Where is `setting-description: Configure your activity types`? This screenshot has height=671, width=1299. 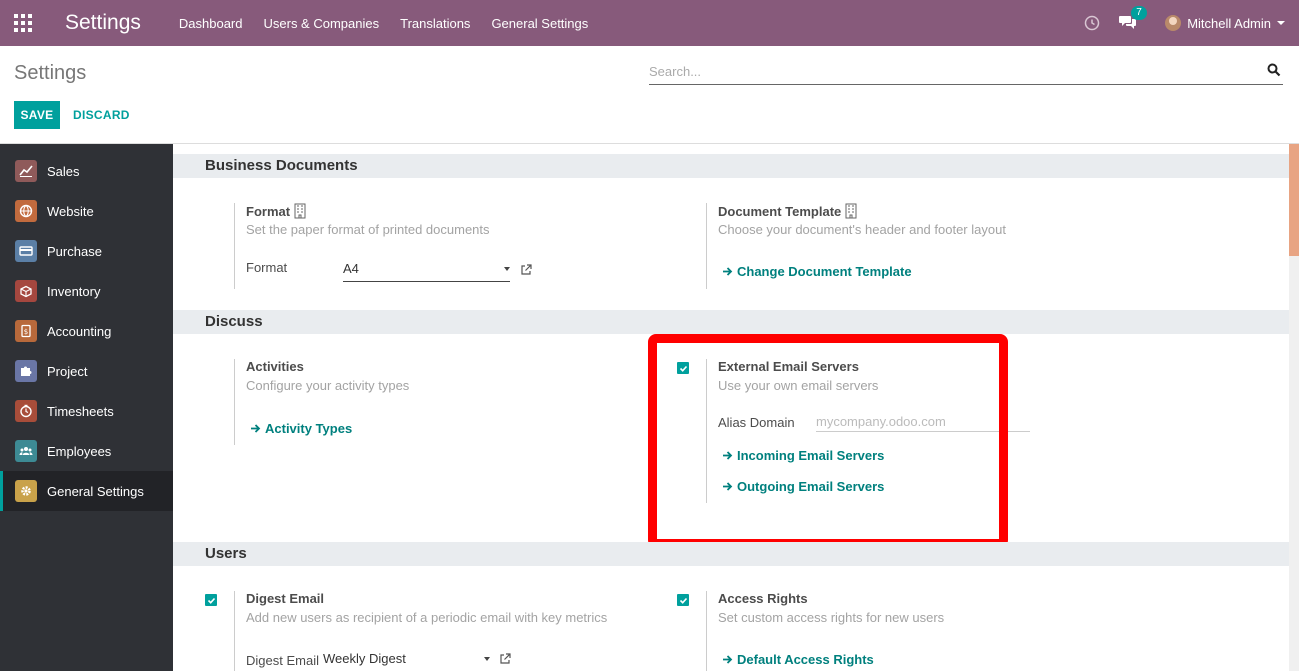
setting-description: Configure your activity types is located at coordinates (328, 385).